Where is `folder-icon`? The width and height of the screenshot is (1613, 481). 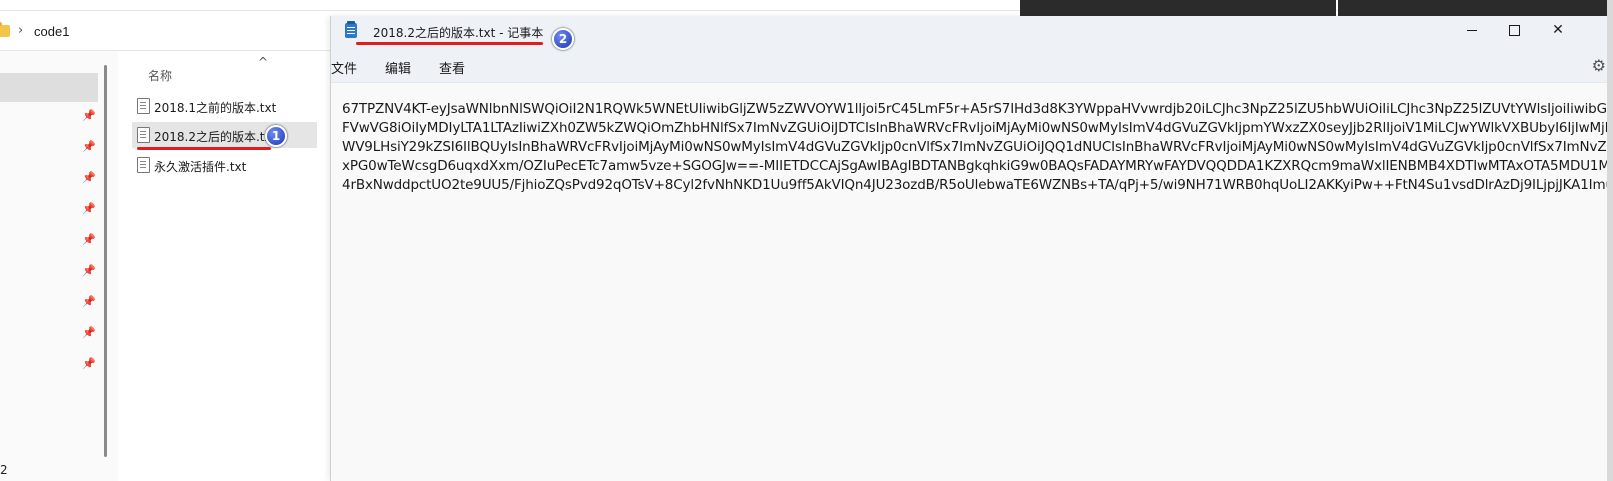
folder-icon is located at coordinates (5, 29).